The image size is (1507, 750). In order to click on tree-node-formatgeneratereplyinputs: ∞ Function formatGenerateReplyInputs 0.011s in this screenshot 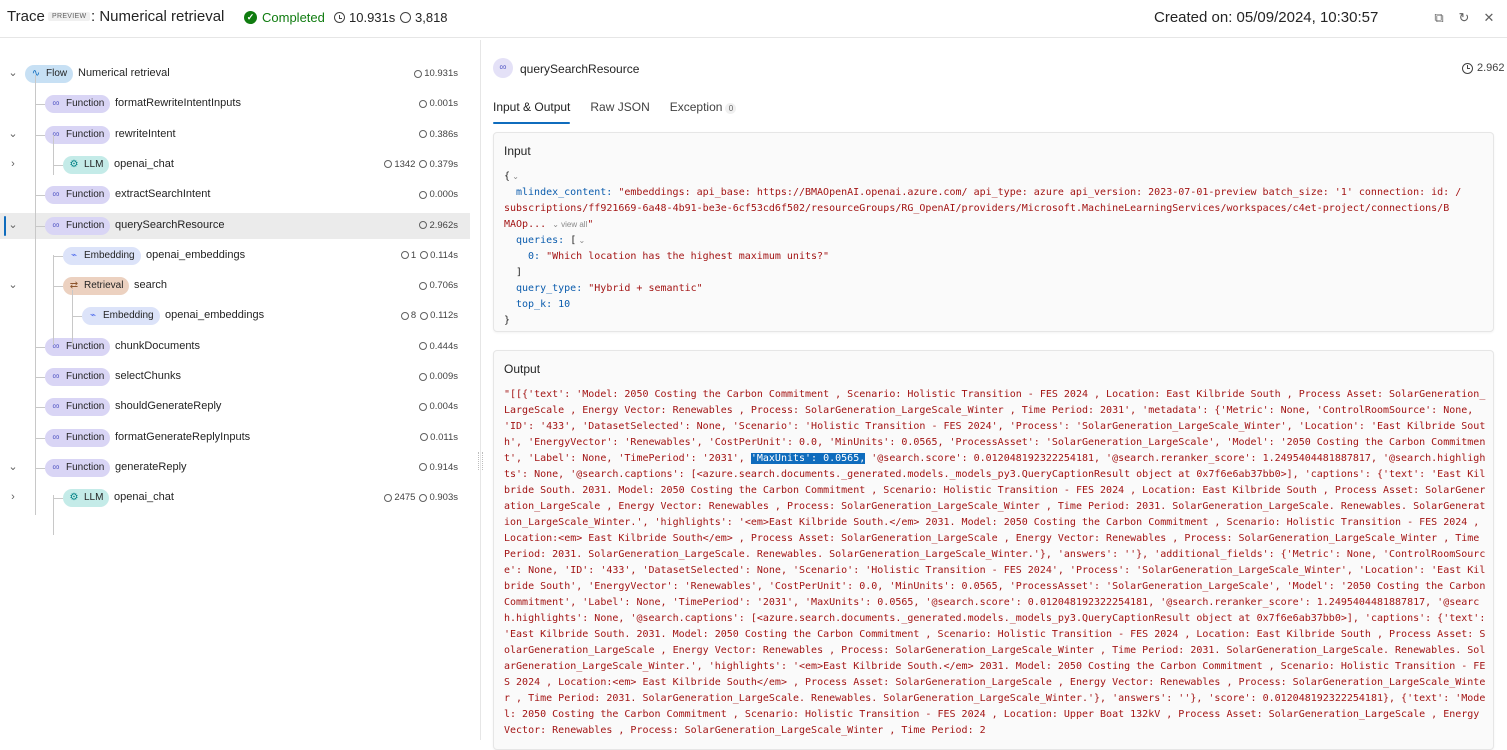, I will do `click(235, 438)`.